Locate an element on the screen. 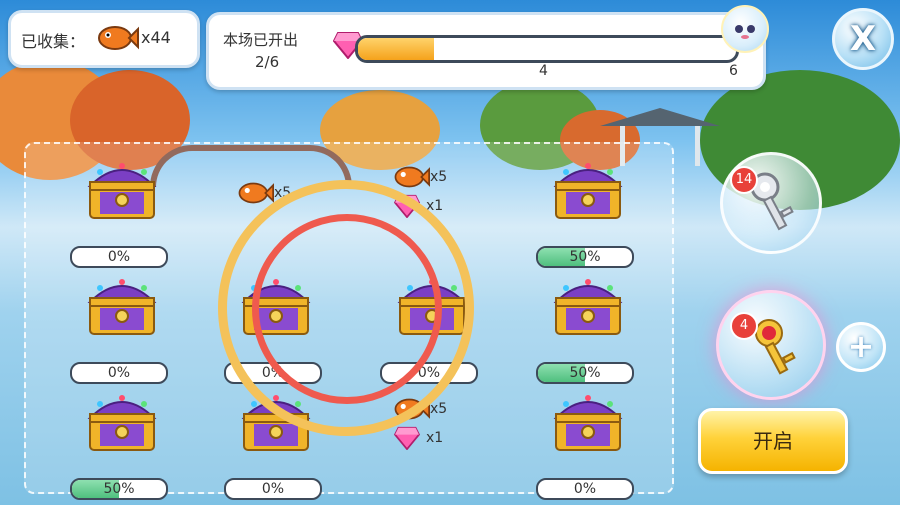 The width and height of the screenshot is (900, 505). silver-key-bubble is located at coordinates (771, 203).